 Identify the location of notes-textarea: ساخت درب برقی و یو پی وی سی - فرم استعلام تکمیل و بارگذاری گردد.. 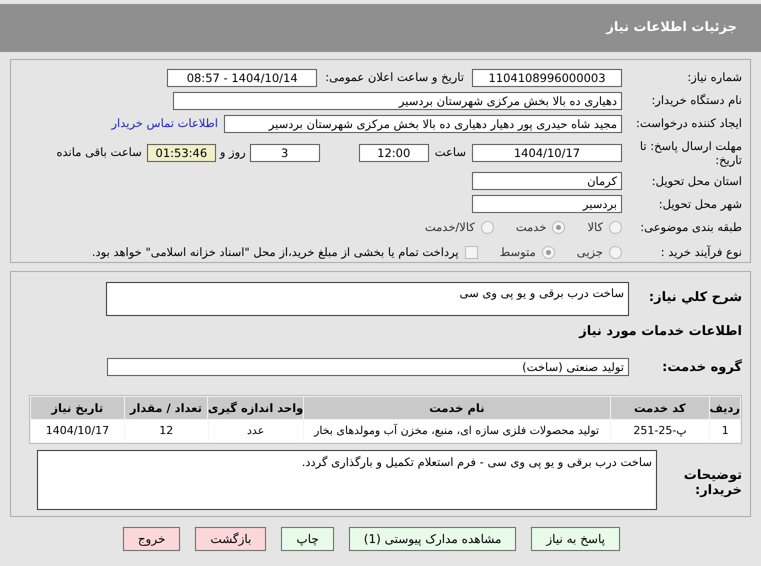
(347, 480).